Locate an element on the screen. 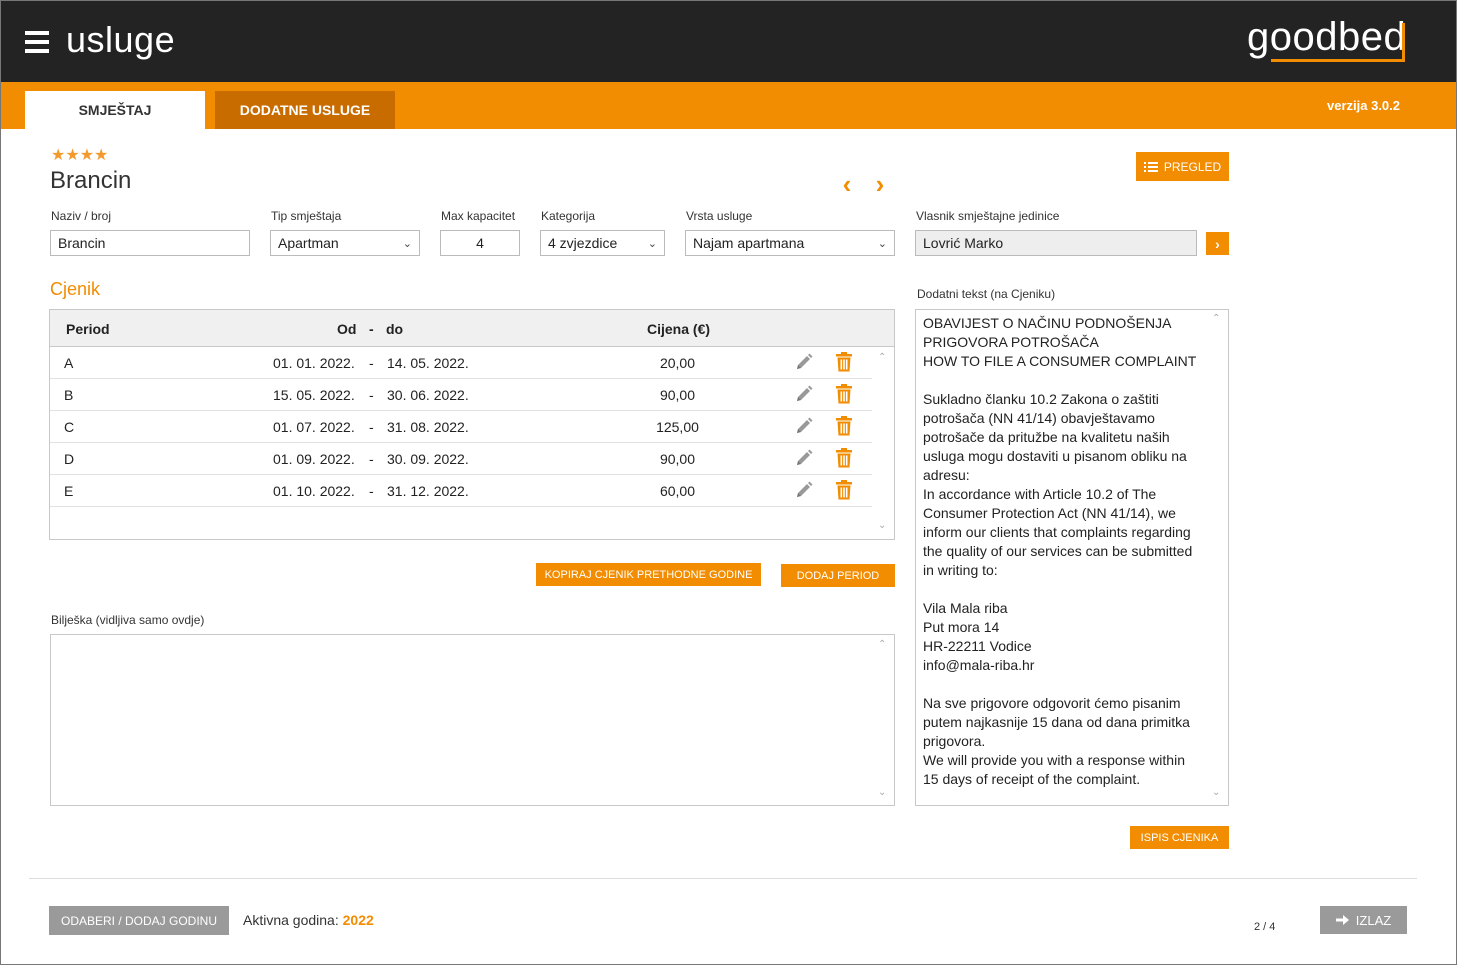 This screenshot has height=965, width=1457. extra-text-line: 15 days of receipt of the complaint. is located at coordinates (1032, 779).